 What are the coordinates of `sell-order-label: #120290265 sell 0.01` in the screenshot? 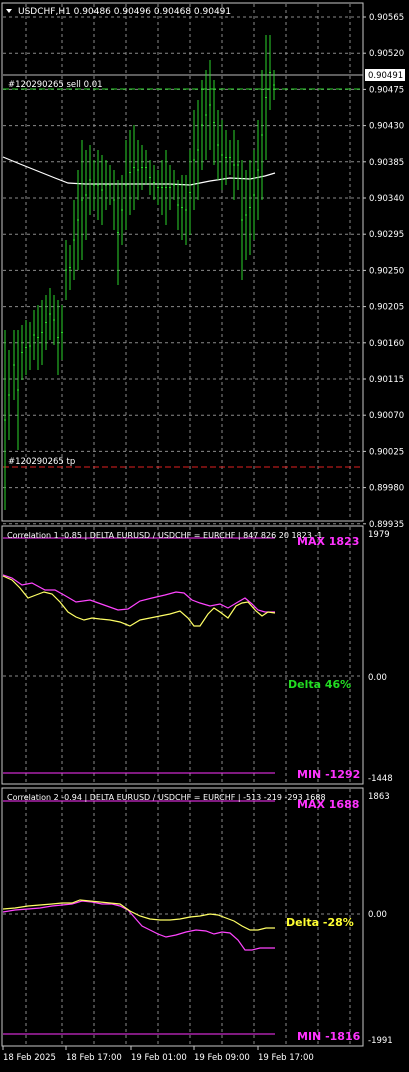 It's located at (55, 85).